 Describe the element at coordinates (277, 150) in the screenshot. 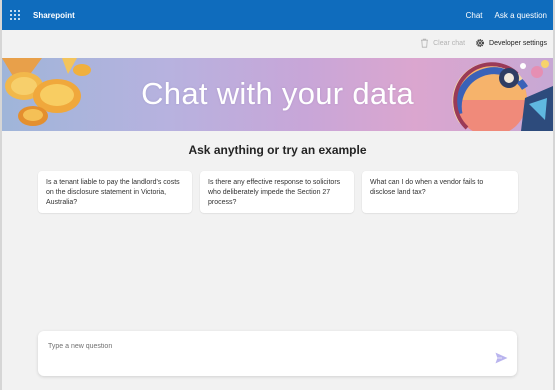

I see `examples-heading: Ask anything or try an example` at that location.